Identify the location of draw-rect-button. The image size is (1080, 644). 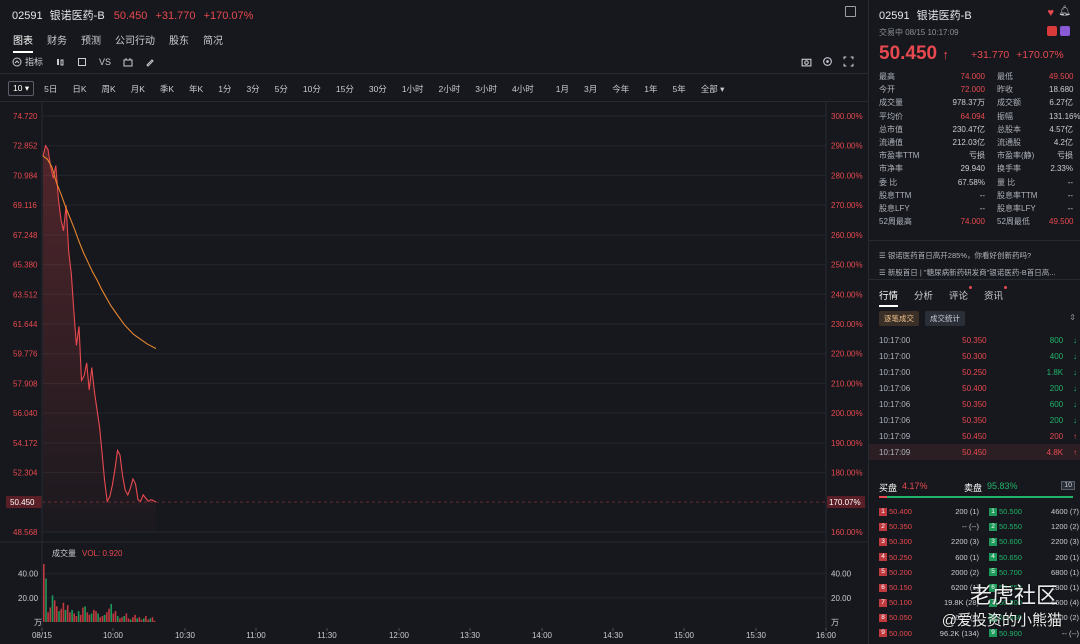
(82, 62).